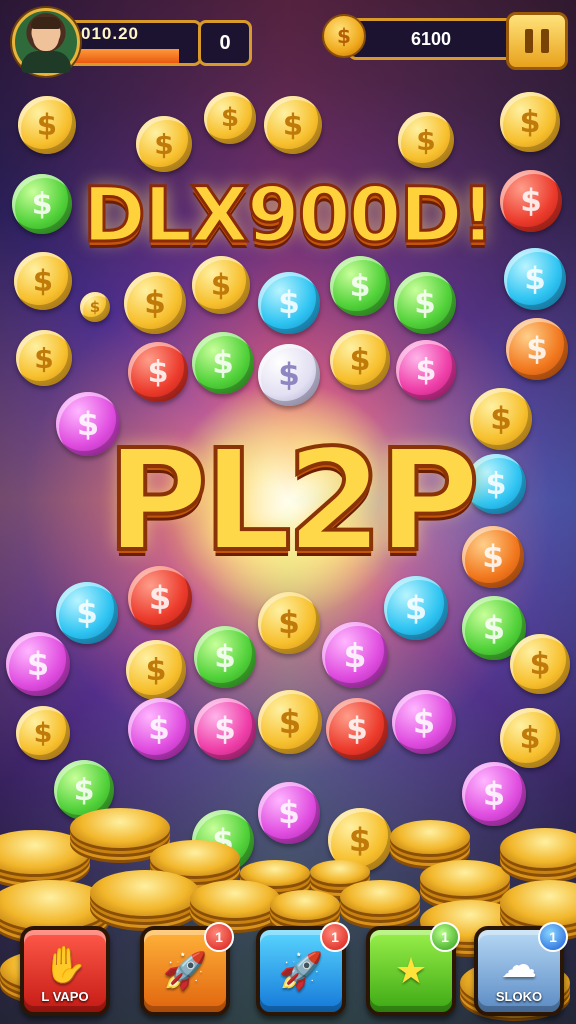 Image resolution: width=576 pixels, height=1024 pixels. I want to click on hand-button-label: L VAPO, so click(65, 996).